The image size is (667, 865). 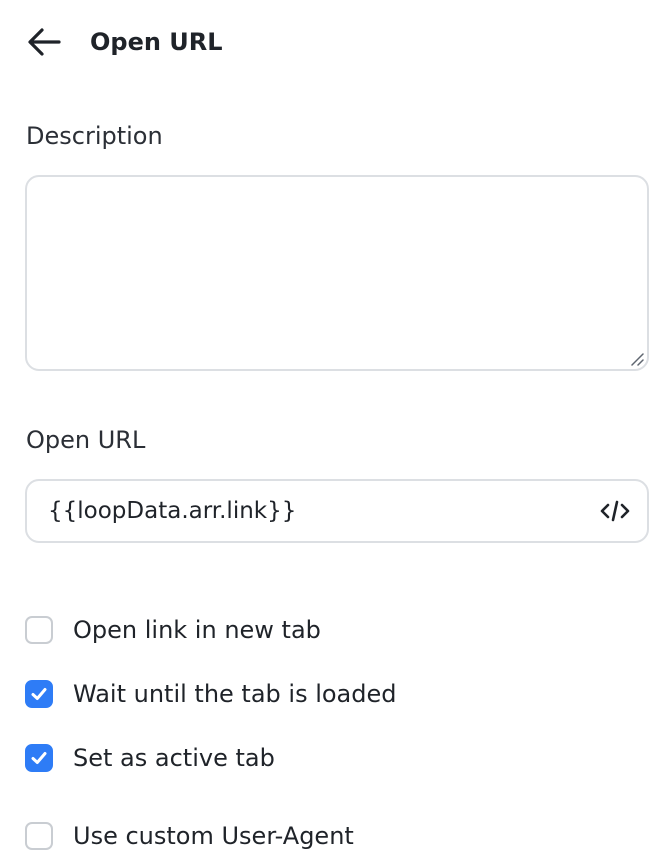 I want to click on set-active-tab-checkbox, so click(x=39, y=758).